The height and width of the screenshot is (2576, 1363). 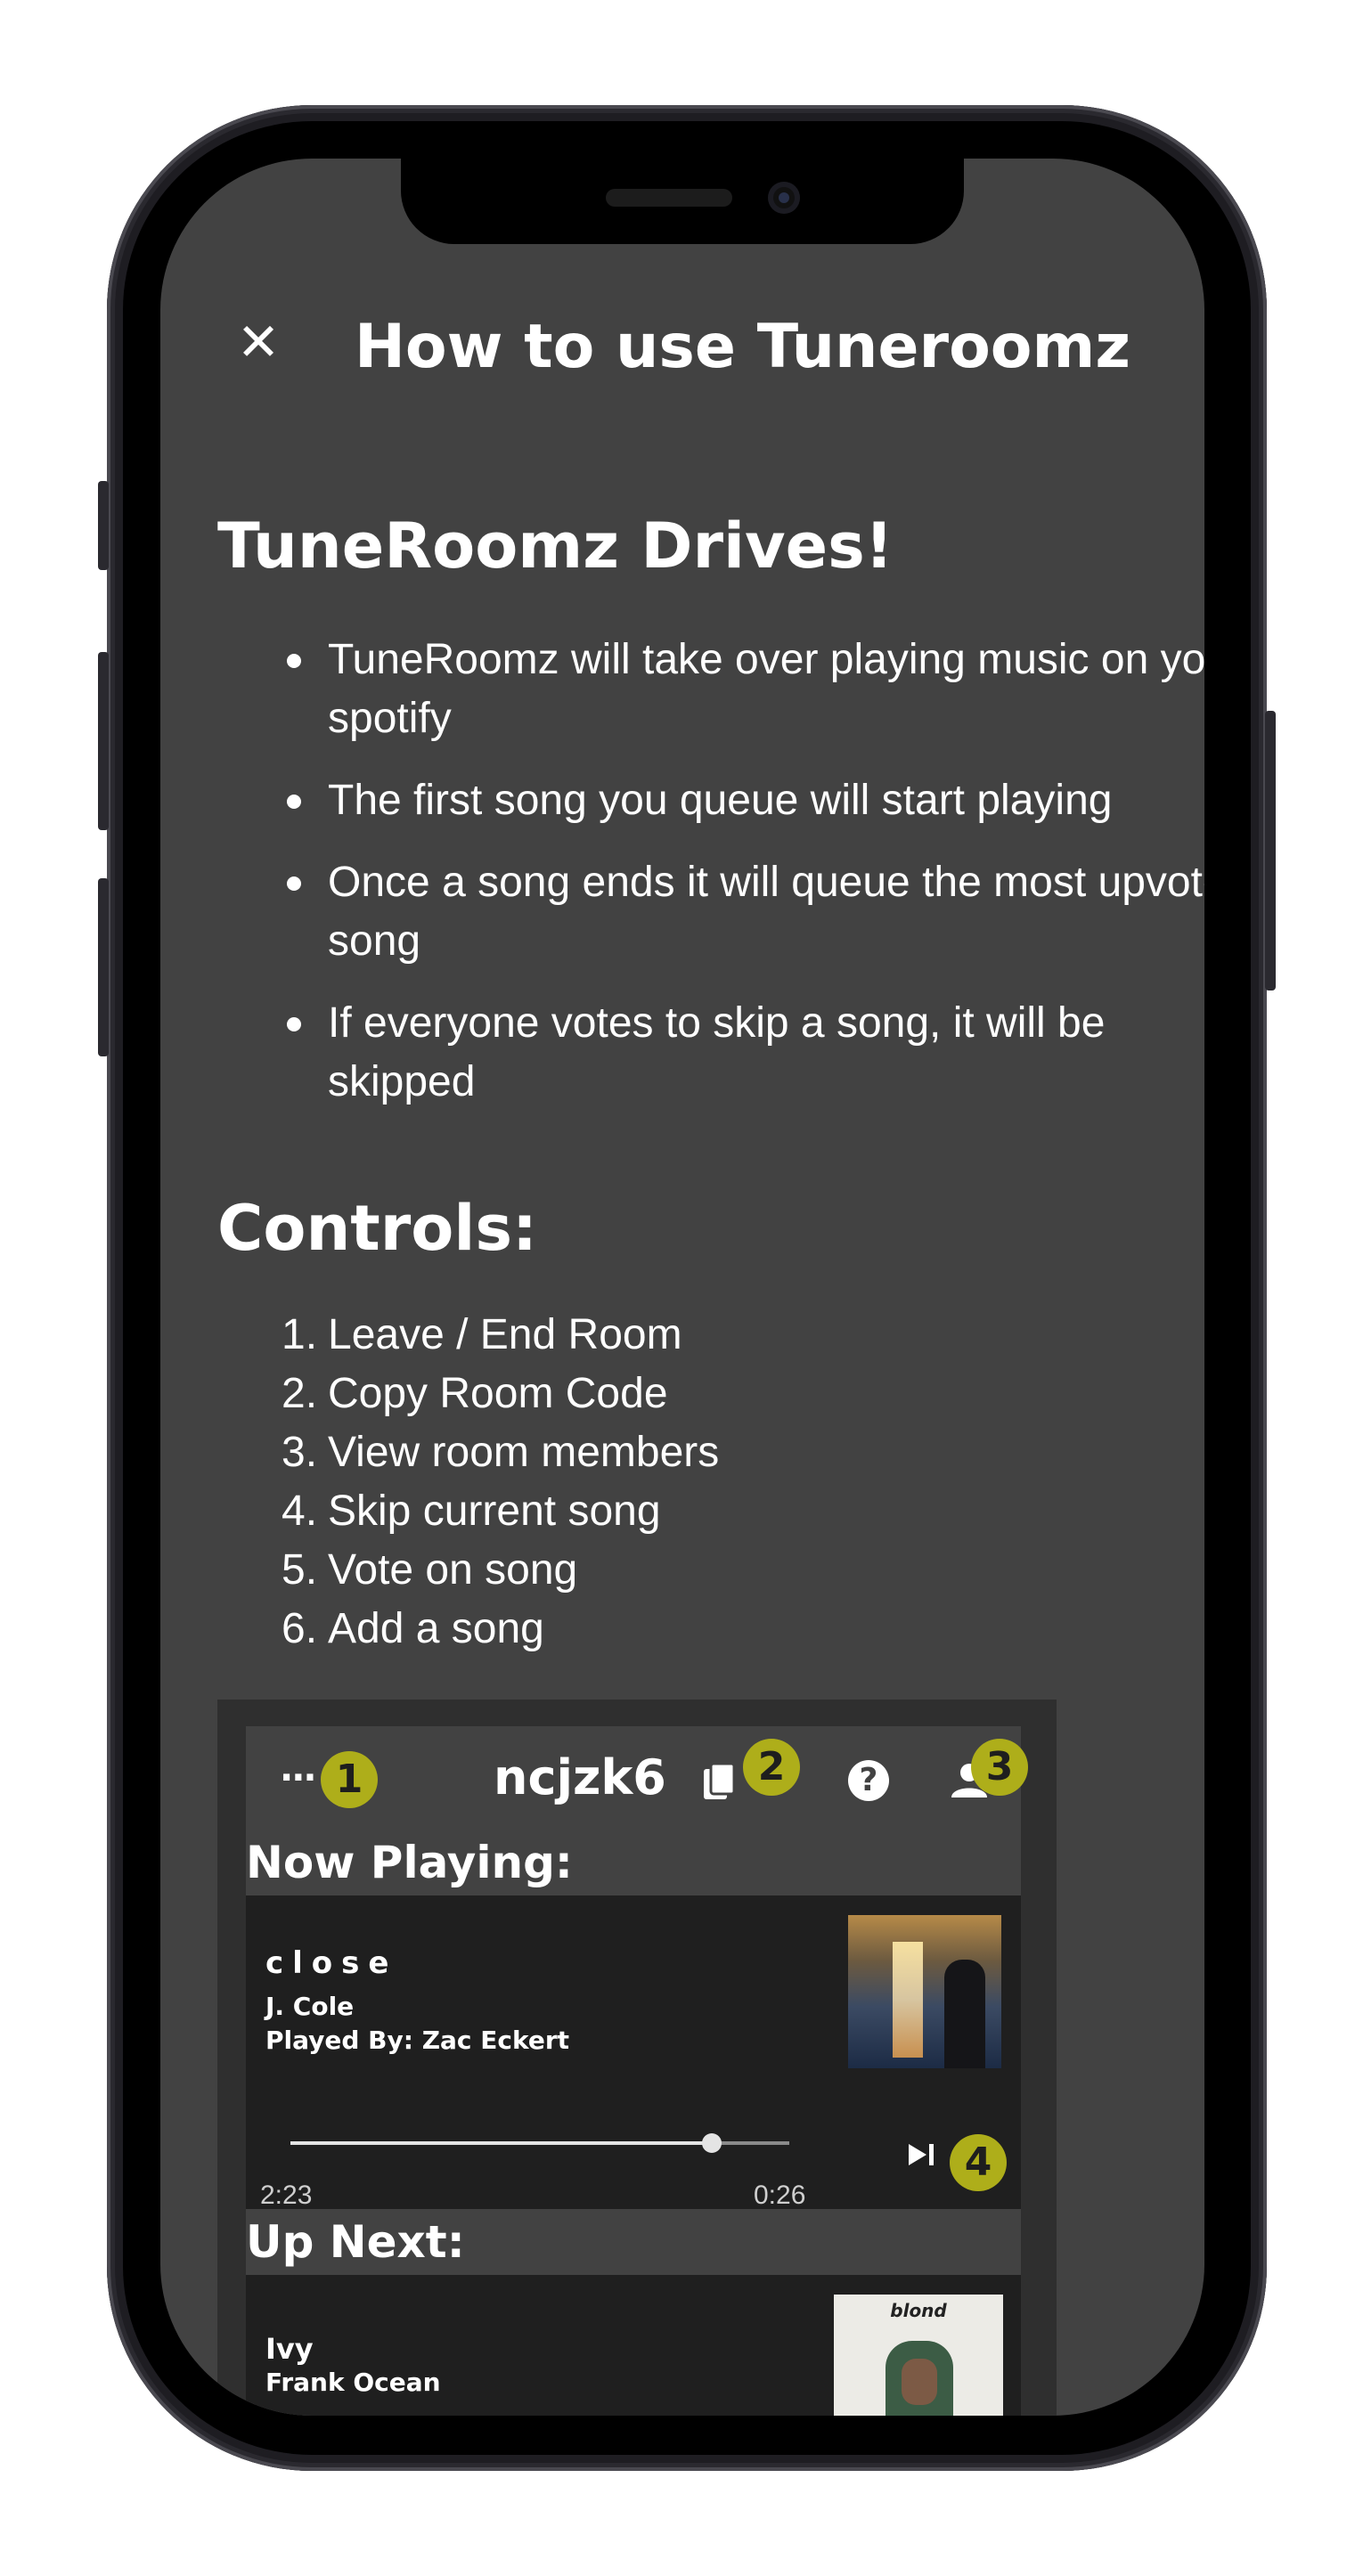 What do you see at coordinates (331, 1963) in the screenshot?
I see `track-title: close` at bounding box center [331, 1963].